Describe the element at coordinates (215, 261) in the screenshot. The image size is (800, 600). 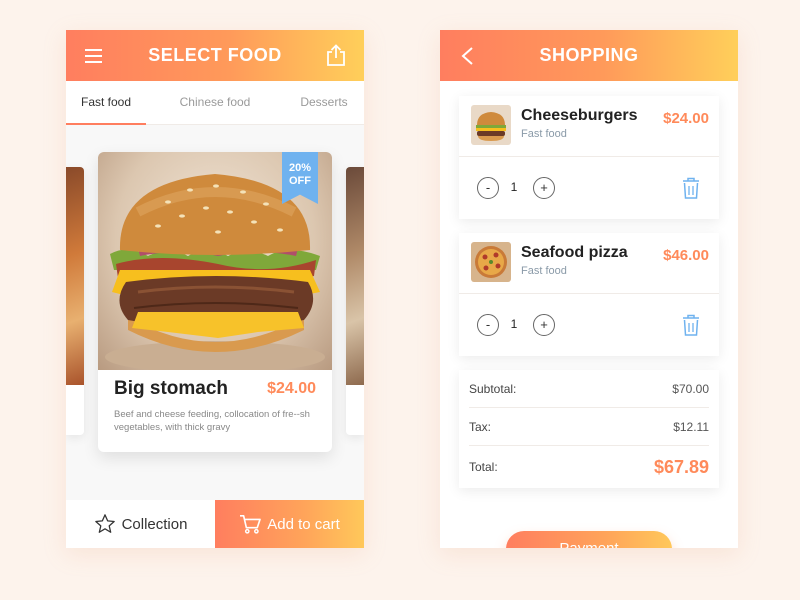
I see `food-image: 20% OFF` at that location.